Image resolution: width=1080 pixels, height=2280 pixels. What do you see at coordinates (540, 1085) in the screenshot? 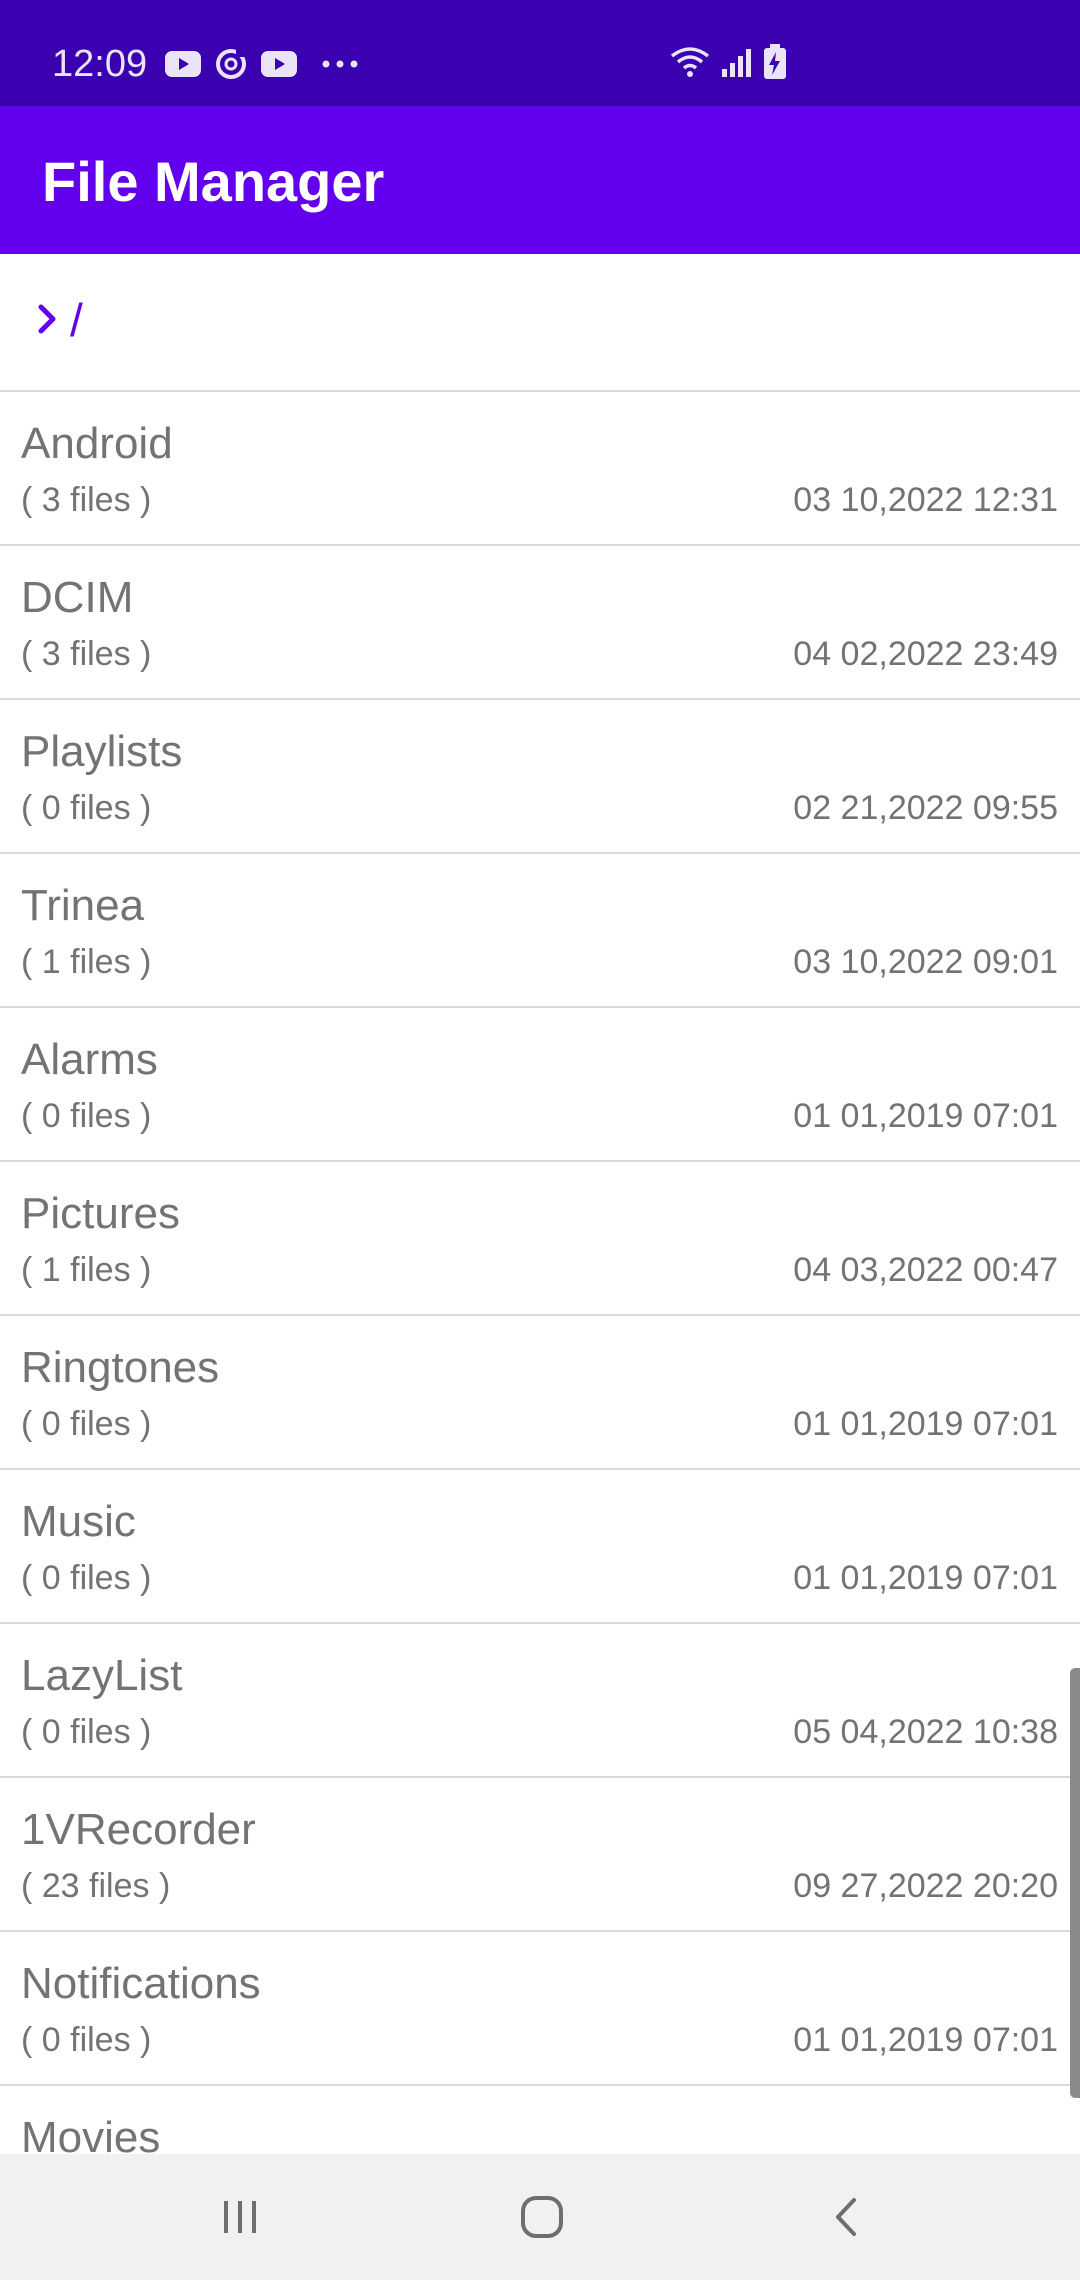
I see `list-item: Alarms ( 0 files ) 01 01,2019 07:01` at bounding box center [540, 1085].